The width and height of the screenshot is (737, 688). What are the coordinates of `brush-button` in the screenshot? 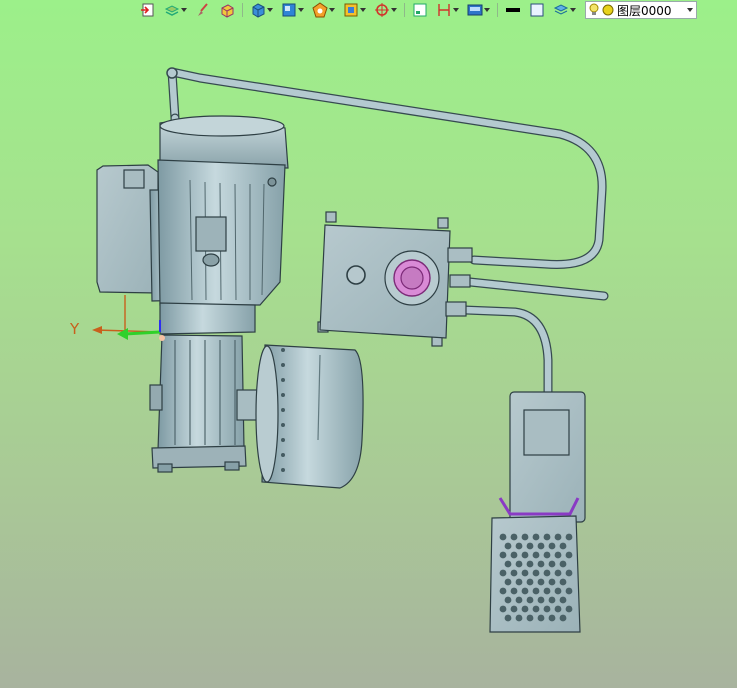 It's located at (203, 10).